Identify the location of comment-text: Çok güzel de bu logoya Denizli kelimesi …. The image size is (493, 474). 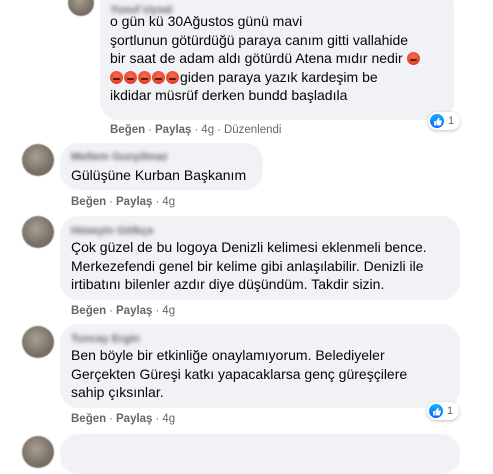
(249, 265).